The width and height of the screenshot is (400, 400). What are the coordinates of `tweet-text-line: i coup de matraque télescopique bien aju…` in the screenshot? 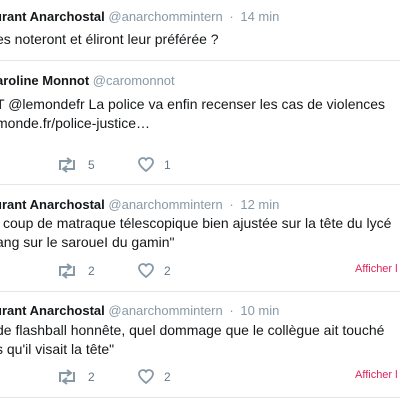 It's located at (196, 223).